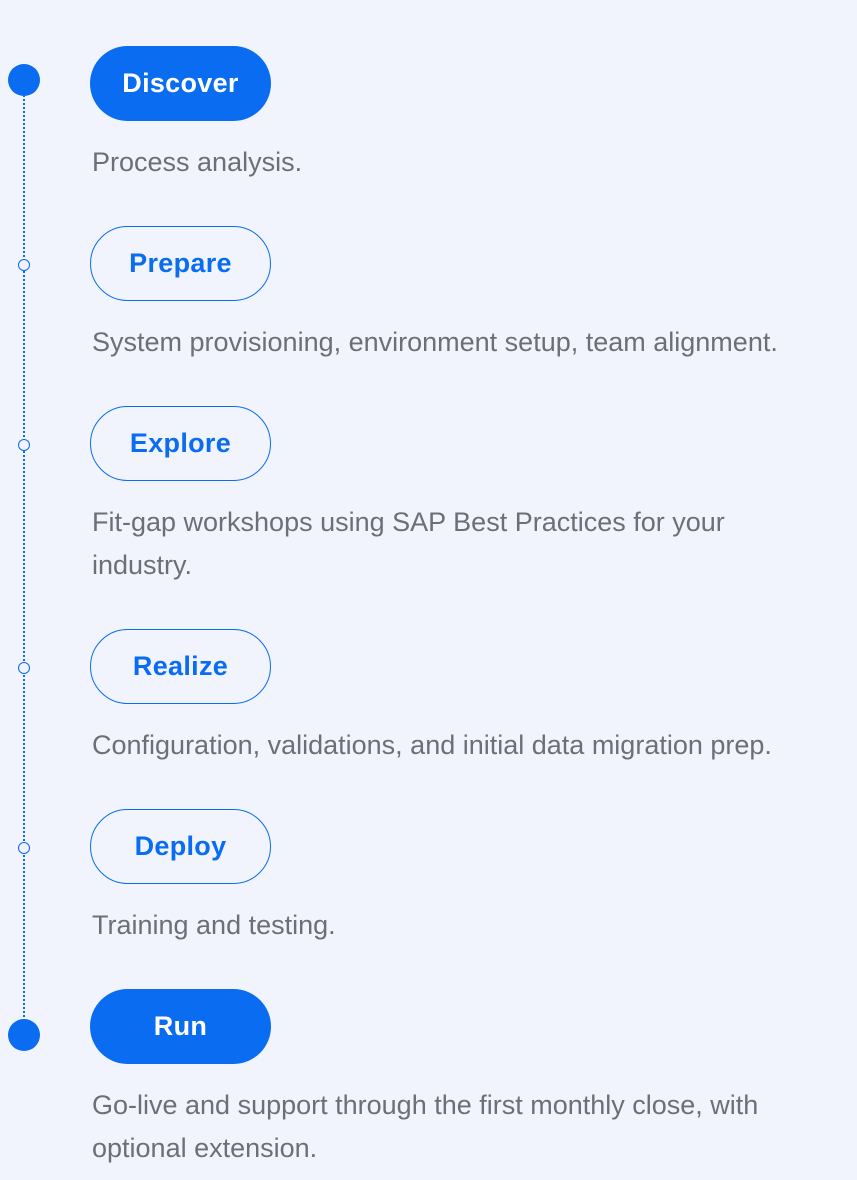 The width and height of the screenshot is (857, 1180). Describe the element at coordinates (180, 1026) in the screenshot. I see `run-button: Run` at that location.